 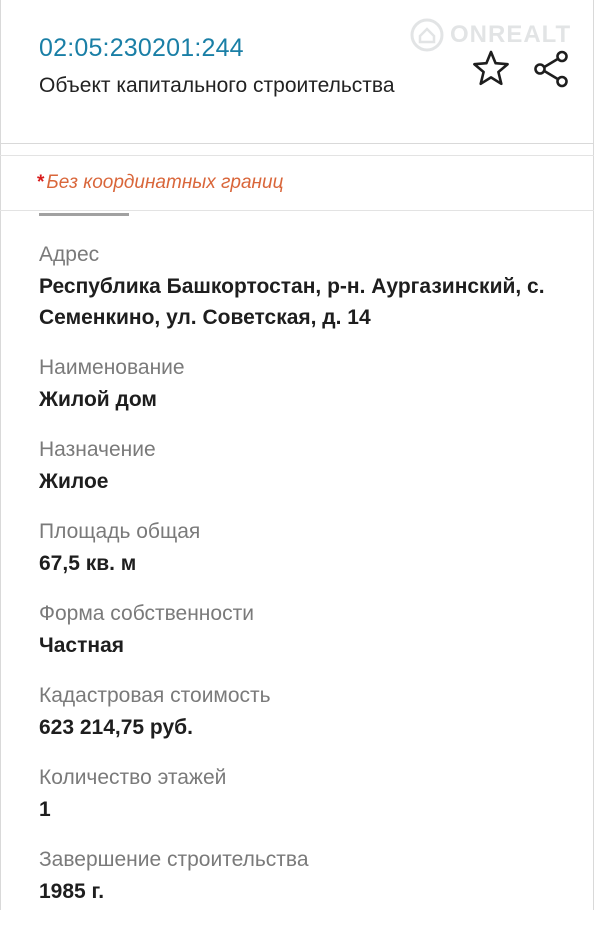 What do you see at coordinates (112, 367) in the screenshot?
I see `field-label: Наименование` at bounding box center [112, 367].